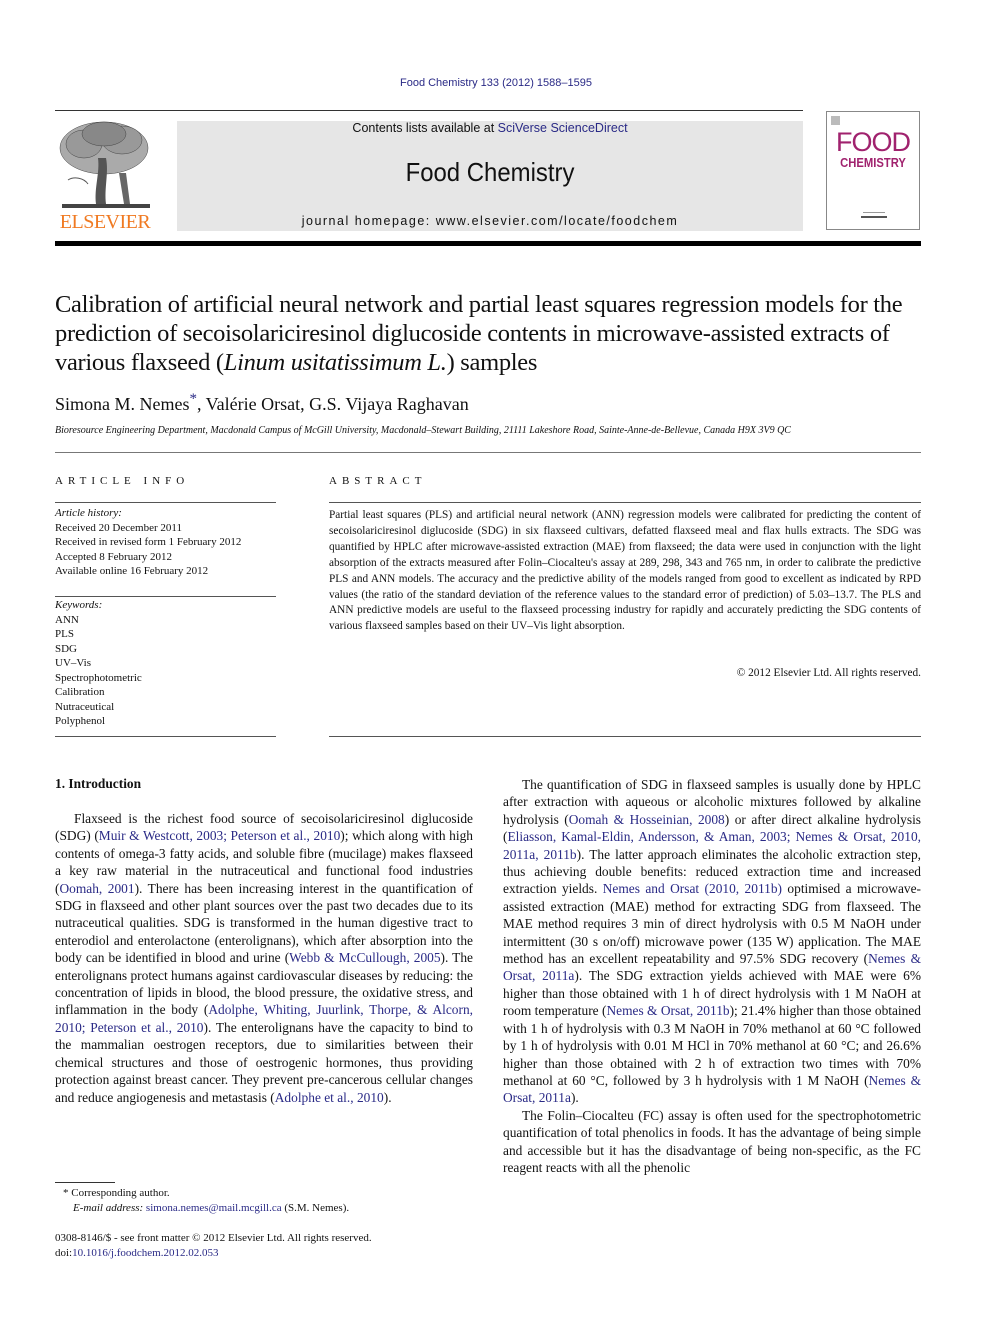 This screenshot has height=1323, width=992. Describe the element at coordinates (329, 1097) in the screenshot. I see `citation-link: Adolphe et al., 2010` at that location.